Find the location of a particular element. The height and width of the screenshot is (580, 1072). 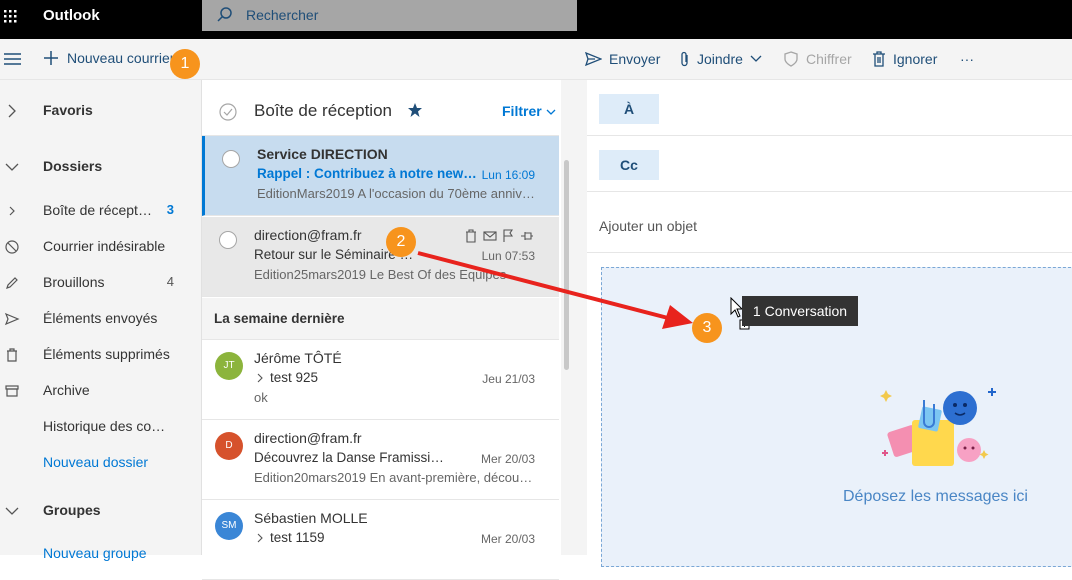

sender: Jérôme TÔTÉ is located at coordinates (298, 358).